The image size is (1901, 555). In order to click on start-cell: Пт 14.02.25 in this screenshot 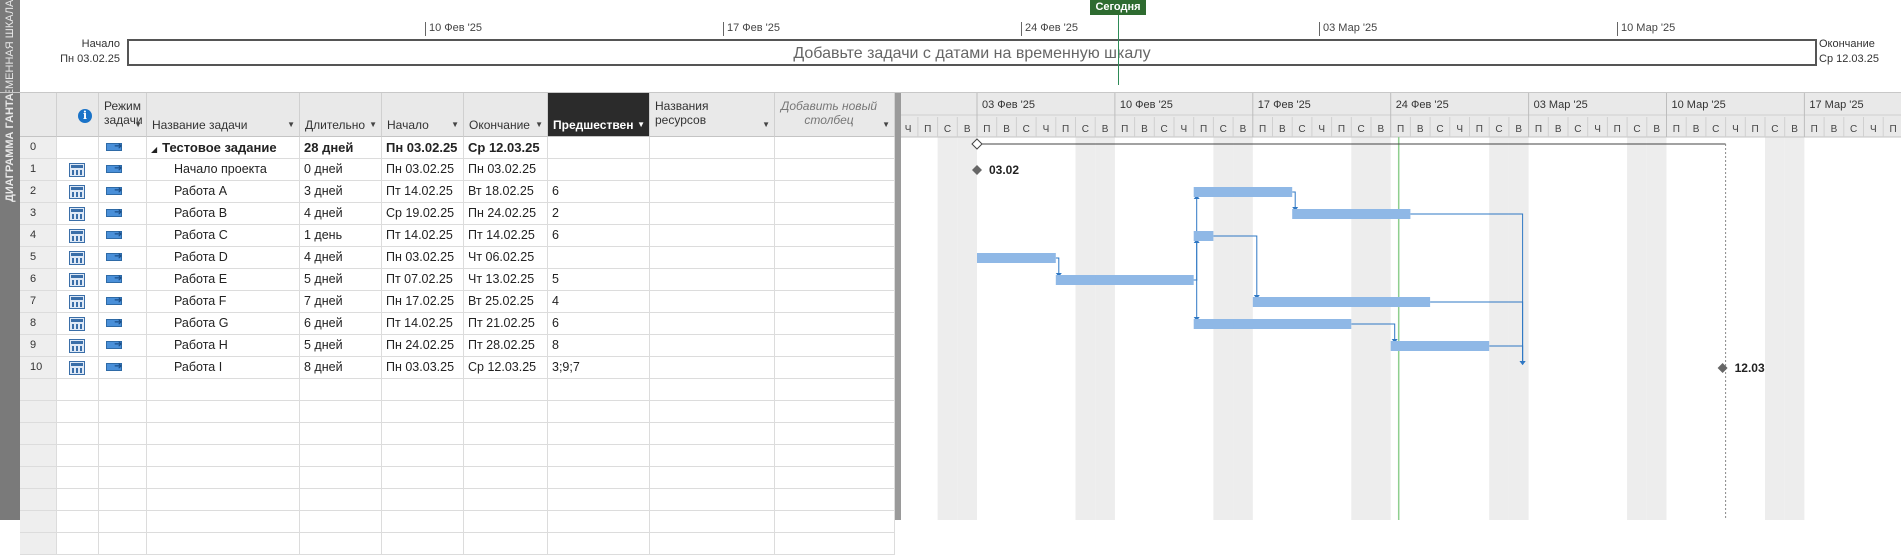, I will do `click(423, 191)`.